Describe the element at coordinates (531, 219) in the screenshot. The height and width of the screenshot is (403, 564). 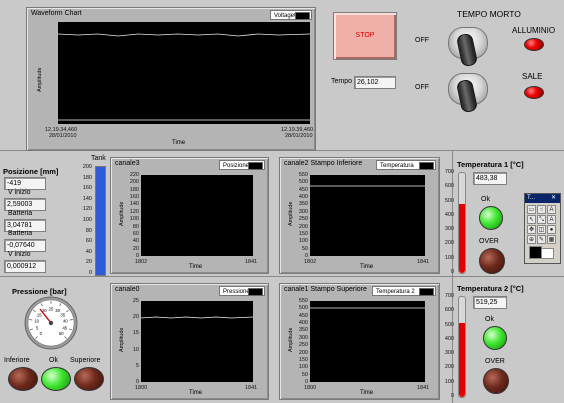
I see `tool-position-icon: ↖` at that location.